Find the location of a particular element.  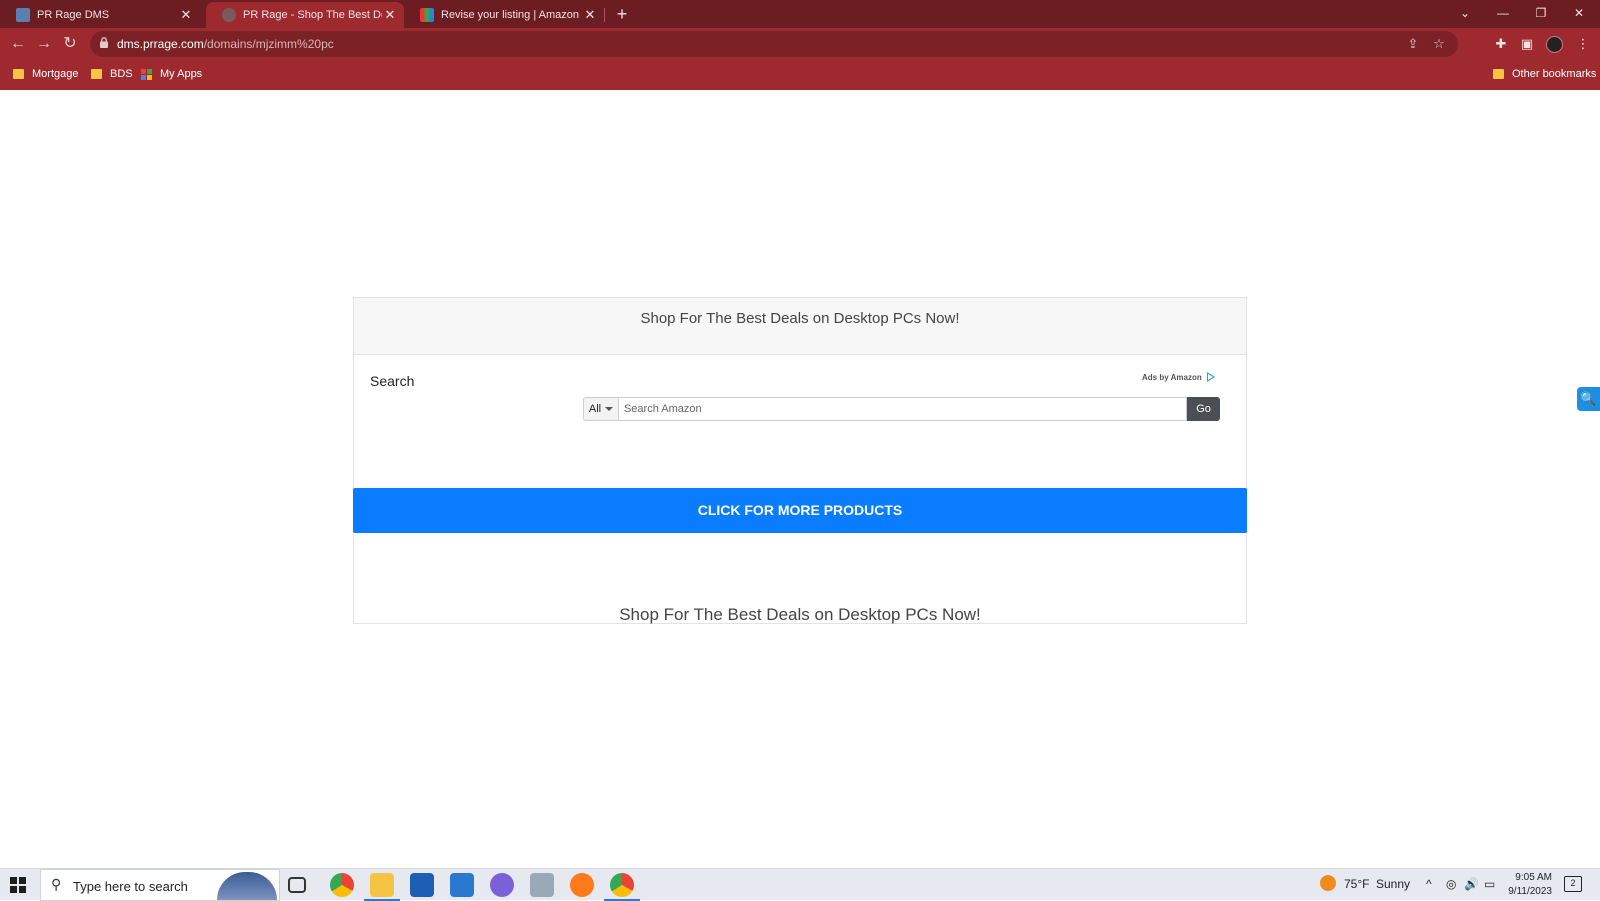

amazon-search-bar: All Go is located at coordinates (902, 409).